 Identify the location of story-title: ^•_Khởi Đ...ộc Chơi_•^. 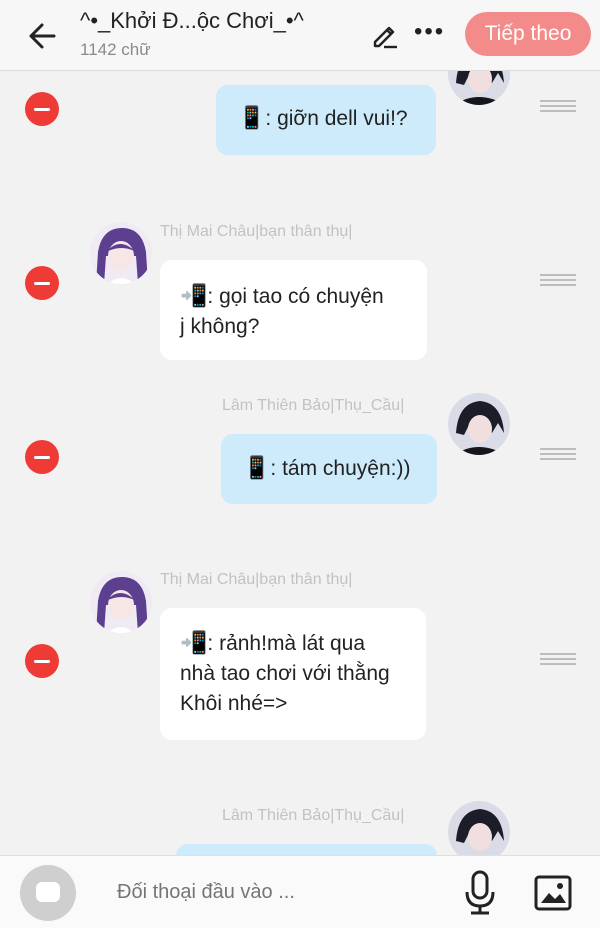
(192, 20).